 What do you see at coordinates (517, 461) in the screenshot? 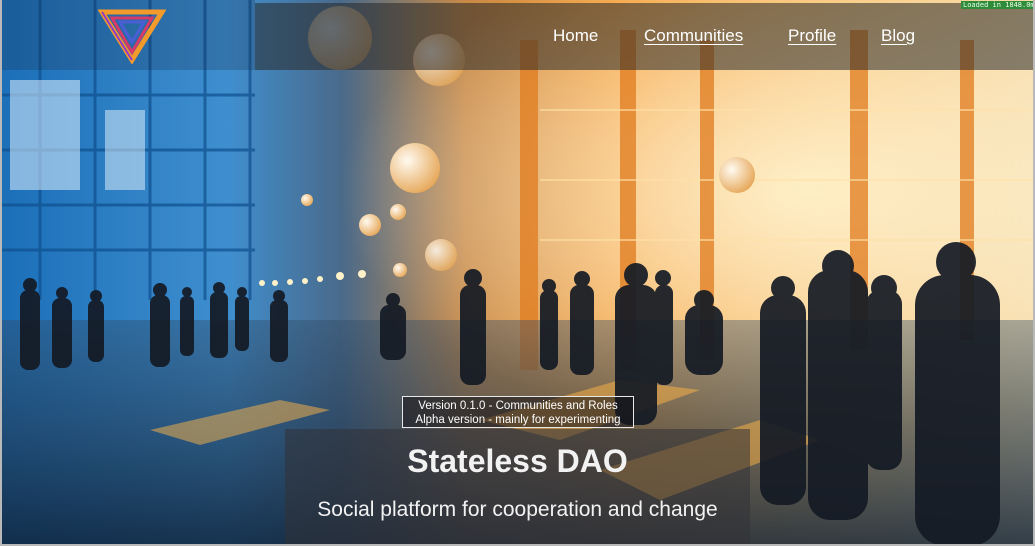
I see `hero-title: Stateless DAO` at bounding box center [517, 461].